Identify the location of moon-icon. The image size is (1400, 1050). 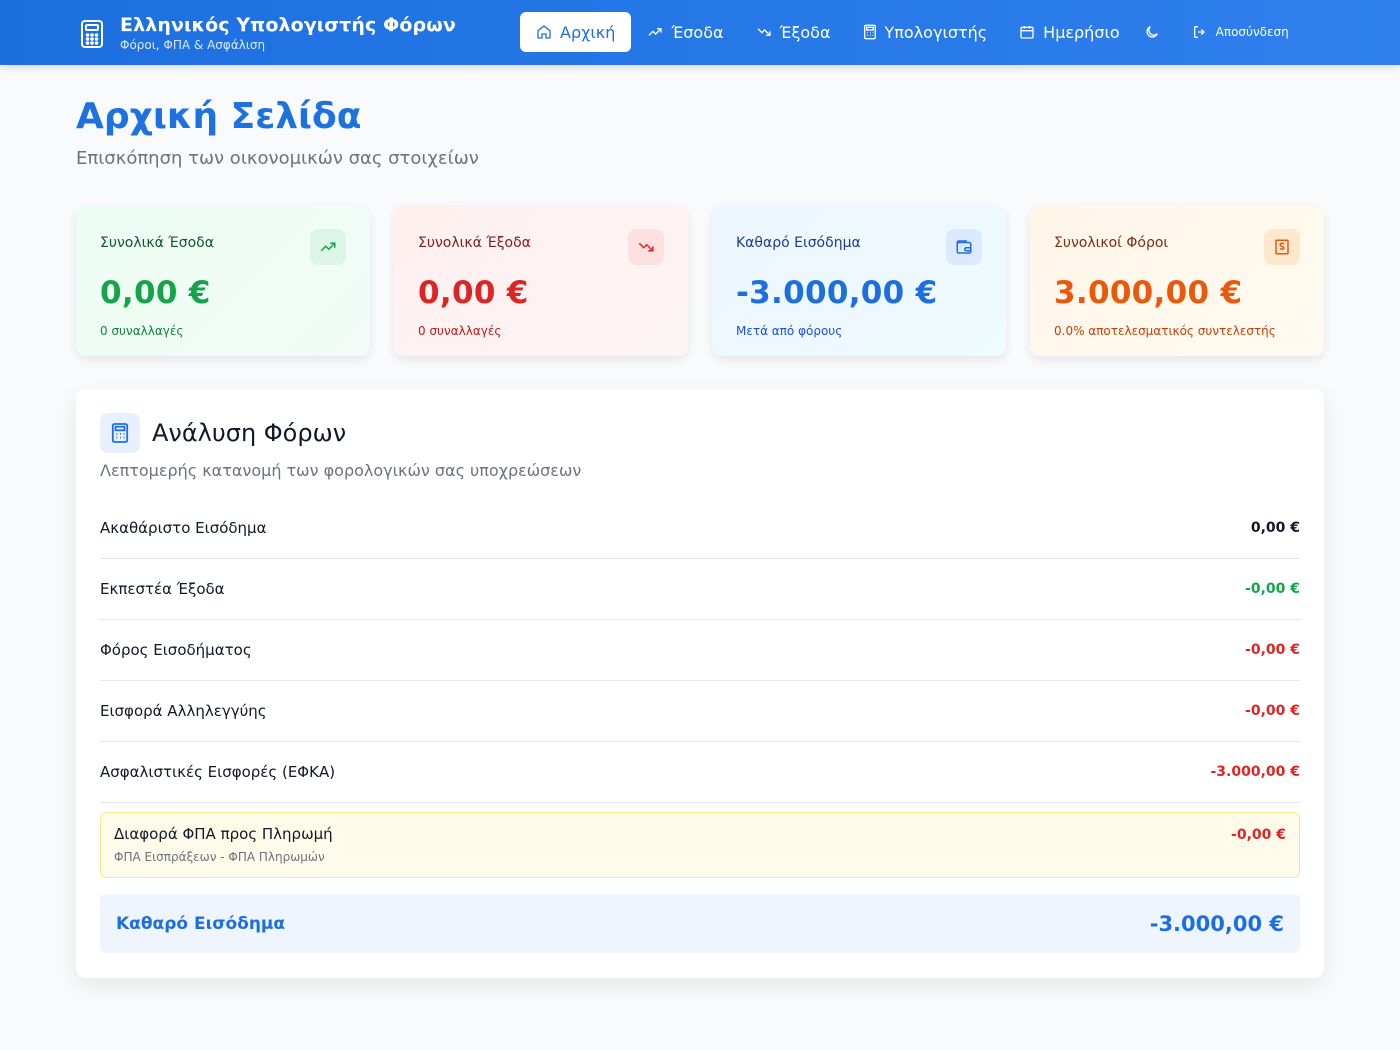
(1152, 32).